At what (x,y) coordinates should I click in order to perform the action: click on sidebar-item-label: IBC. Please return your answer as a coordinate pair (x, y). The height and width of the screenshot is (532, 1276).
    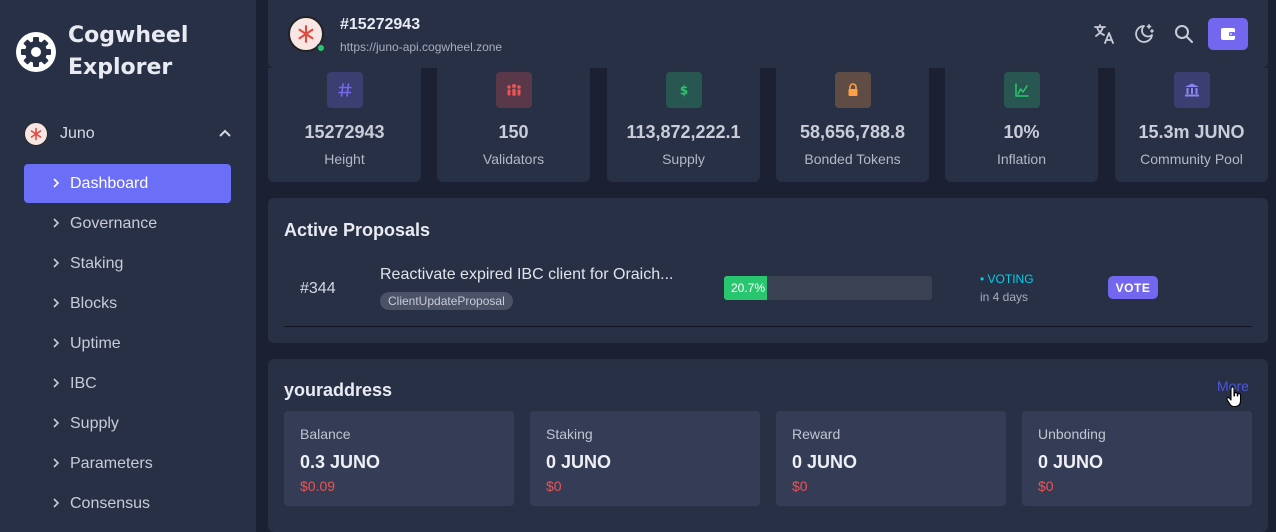
    Looking at the image, I should click on (83, 383).